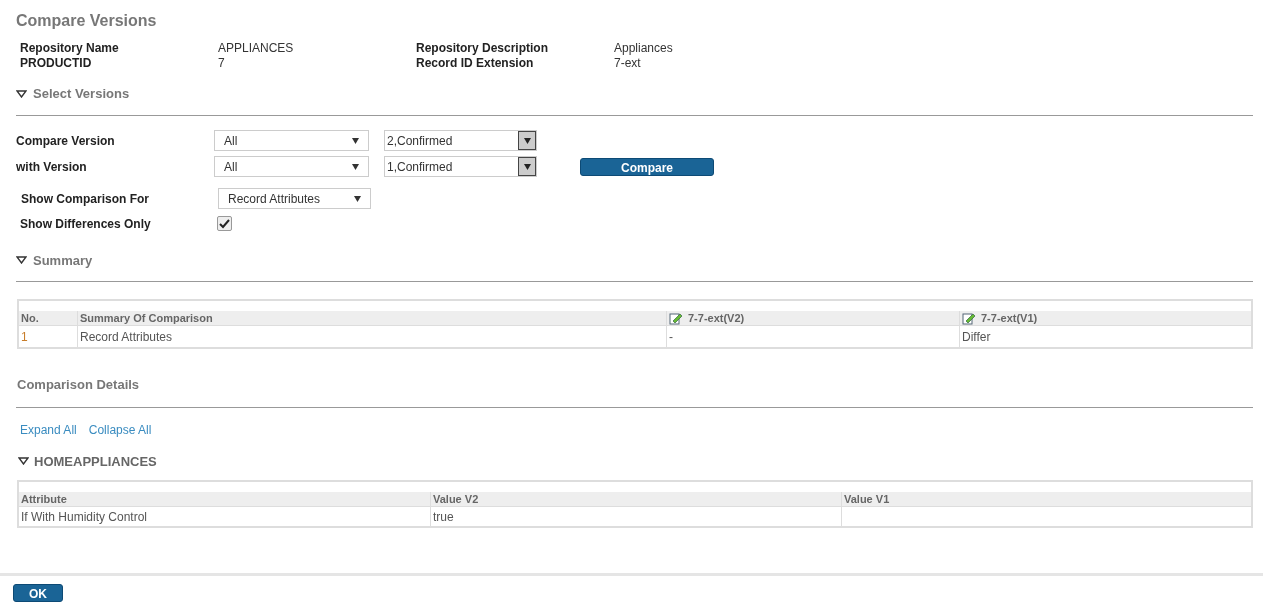 The width and height of the screenshot is (1263, 603). What do you see at coordinates (456, 499) in the screenshot?
I see `column-header: Value V2` at bounding box center [456, 499].